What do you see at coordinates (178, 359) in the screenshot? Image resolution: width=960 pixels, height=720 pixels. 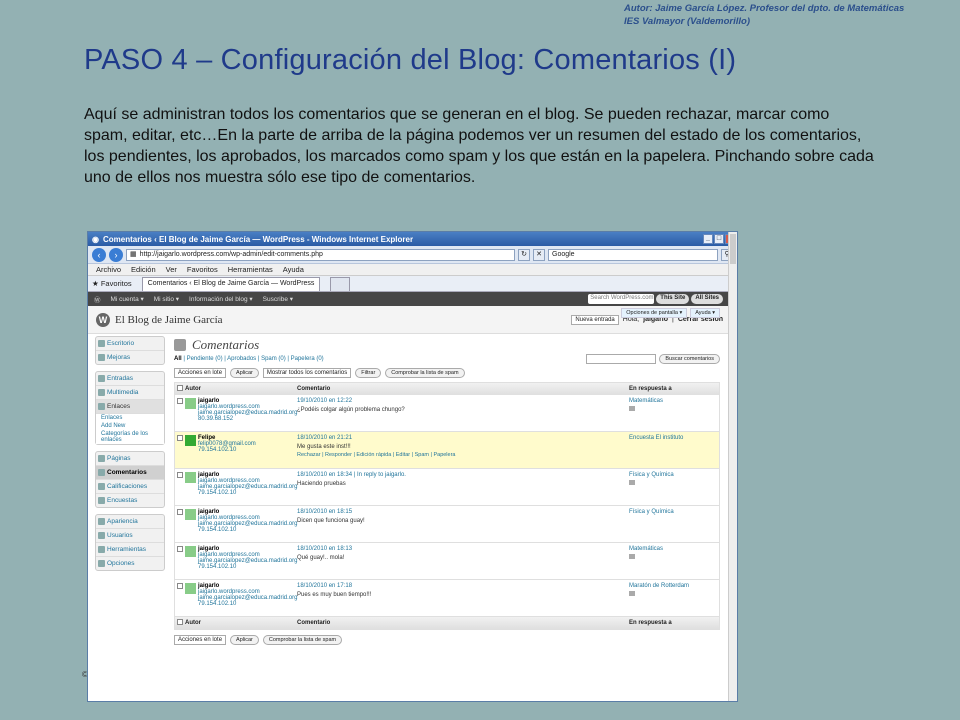 I see `filter-all: All` at bounding box center [178, 359].